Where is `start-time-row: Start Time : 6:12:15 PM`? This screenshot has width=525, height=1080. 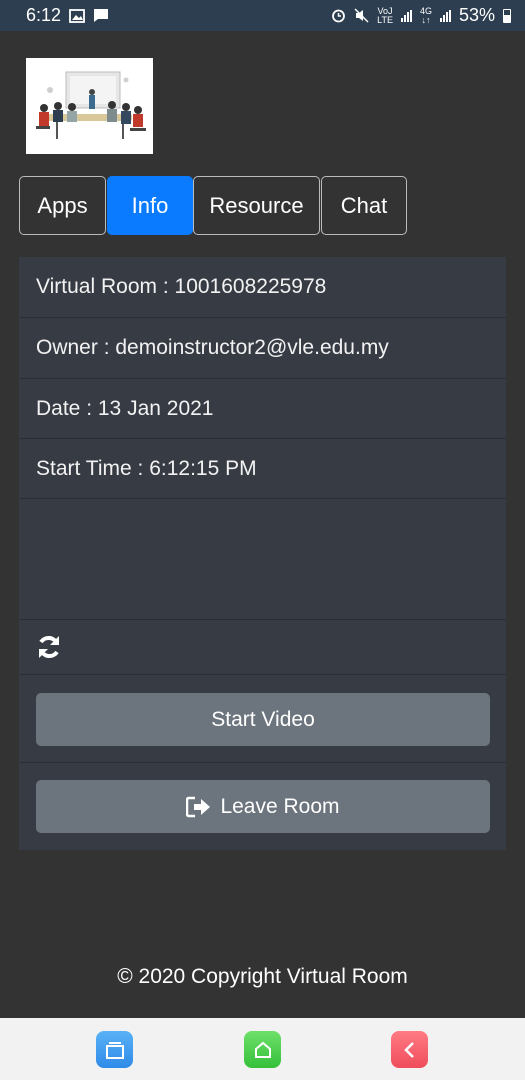 start-time-row: Start Time : 6:12:15 PM is located at coordinates (262, 468).